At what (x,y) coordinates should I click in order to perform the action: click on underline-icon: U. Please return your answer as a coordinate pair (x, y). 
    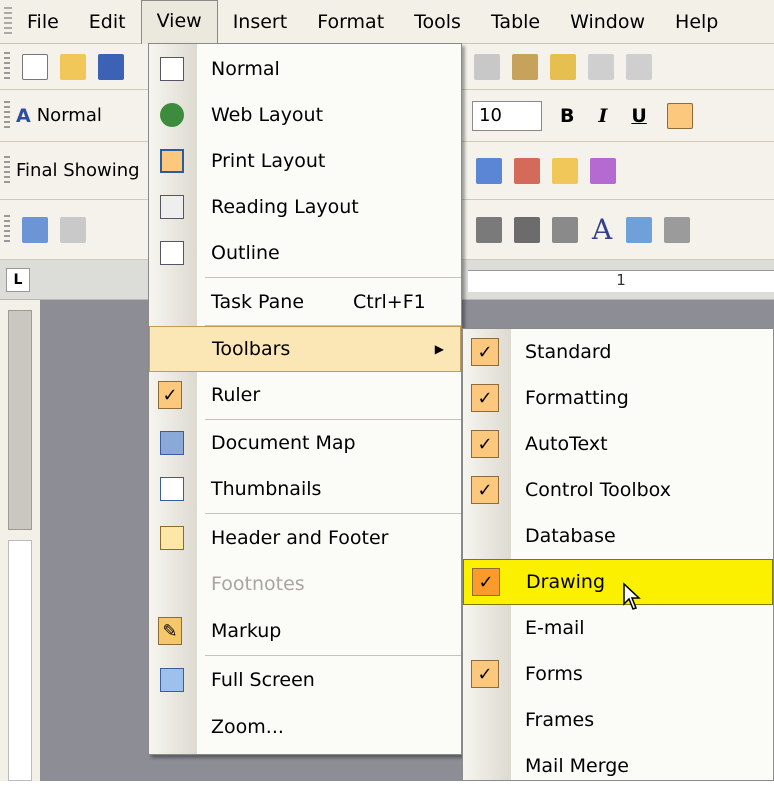
    Looking at the image, I should click on (638, 116).